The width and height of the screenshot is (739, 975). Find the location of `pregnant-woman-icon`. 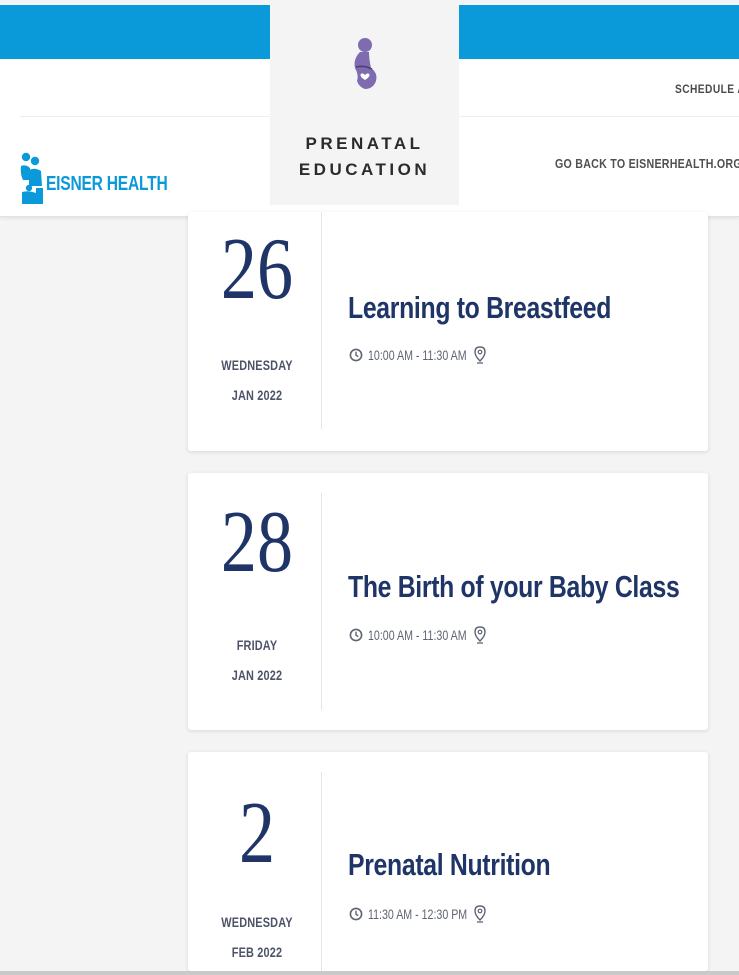

pregnant-woman-icon is located at coordinates (365, 63).